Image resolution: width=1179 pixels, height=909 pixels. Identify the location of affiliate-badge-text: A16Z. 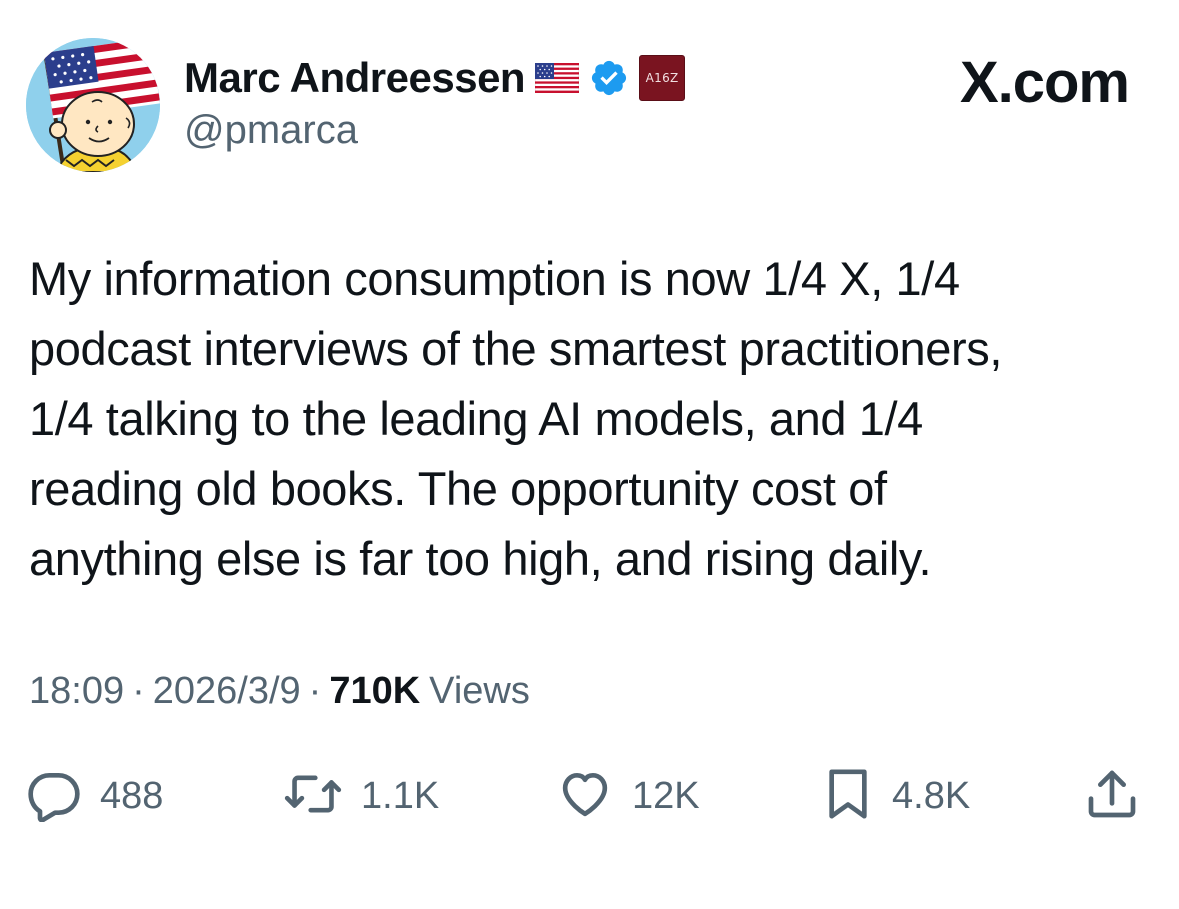
(662, 78).